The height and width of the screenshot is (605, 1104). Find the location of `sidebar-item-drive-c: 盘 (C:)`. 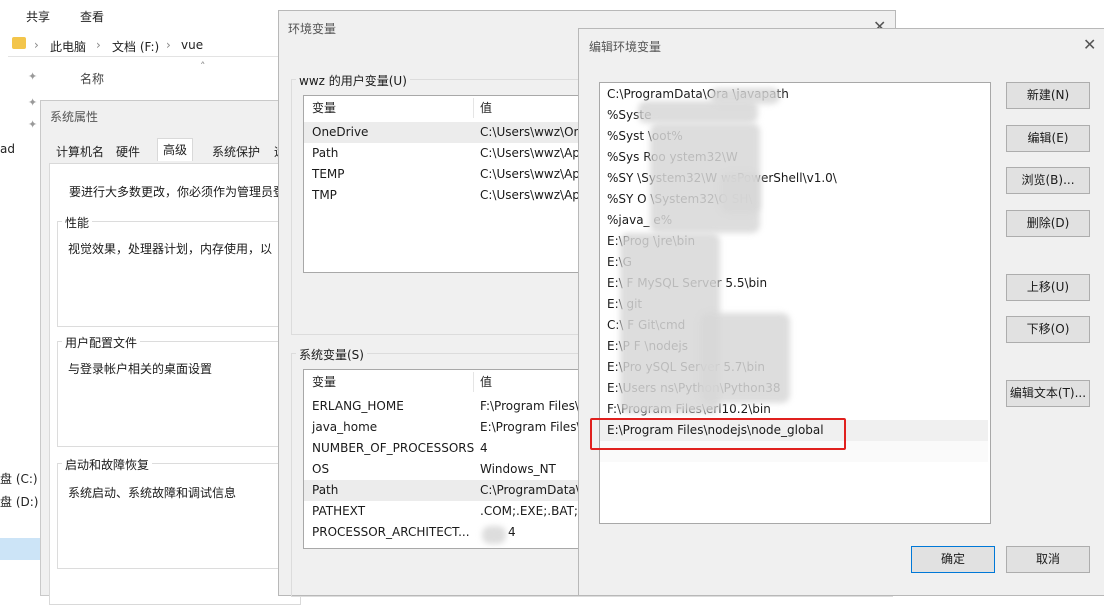

sidebar-item-drive-c: 盘 (C:) is located at coordinates (19, 478).